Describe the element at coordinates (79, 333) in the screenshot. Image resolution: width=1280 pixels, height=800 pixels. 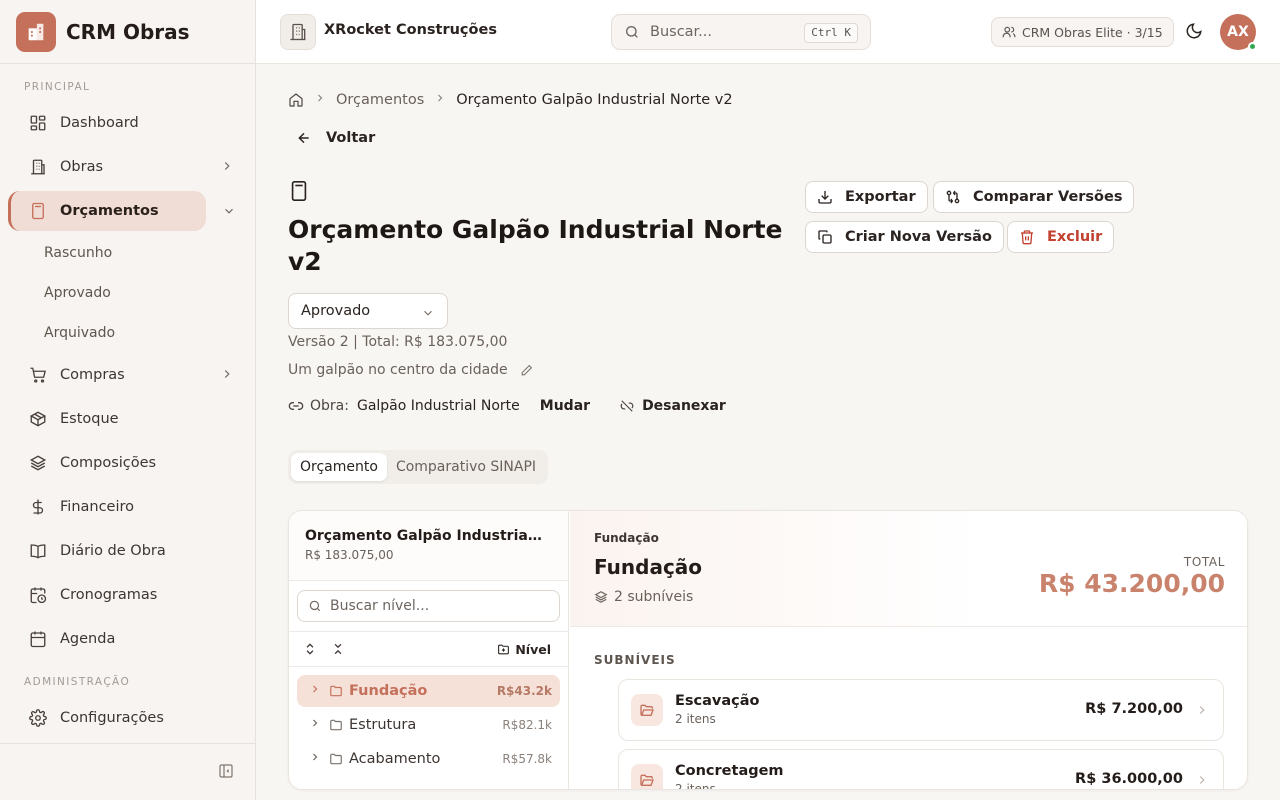
I see `sidebar-subitem-arquivado: Arquivado` at that location.